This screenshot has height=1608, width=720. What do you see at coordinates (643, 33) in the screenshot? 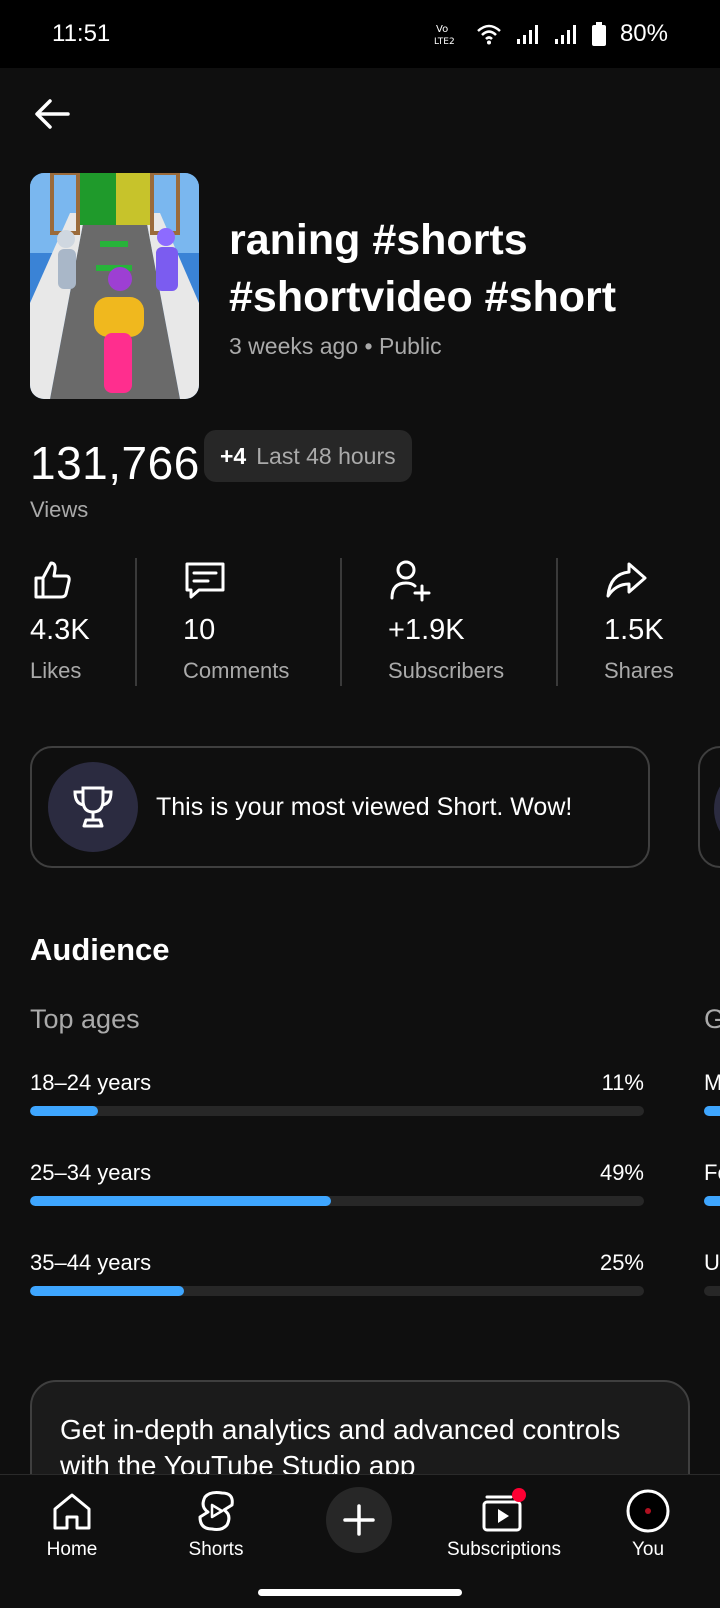
I see `battery-percent: 80%` at bounding box center [643, 33].